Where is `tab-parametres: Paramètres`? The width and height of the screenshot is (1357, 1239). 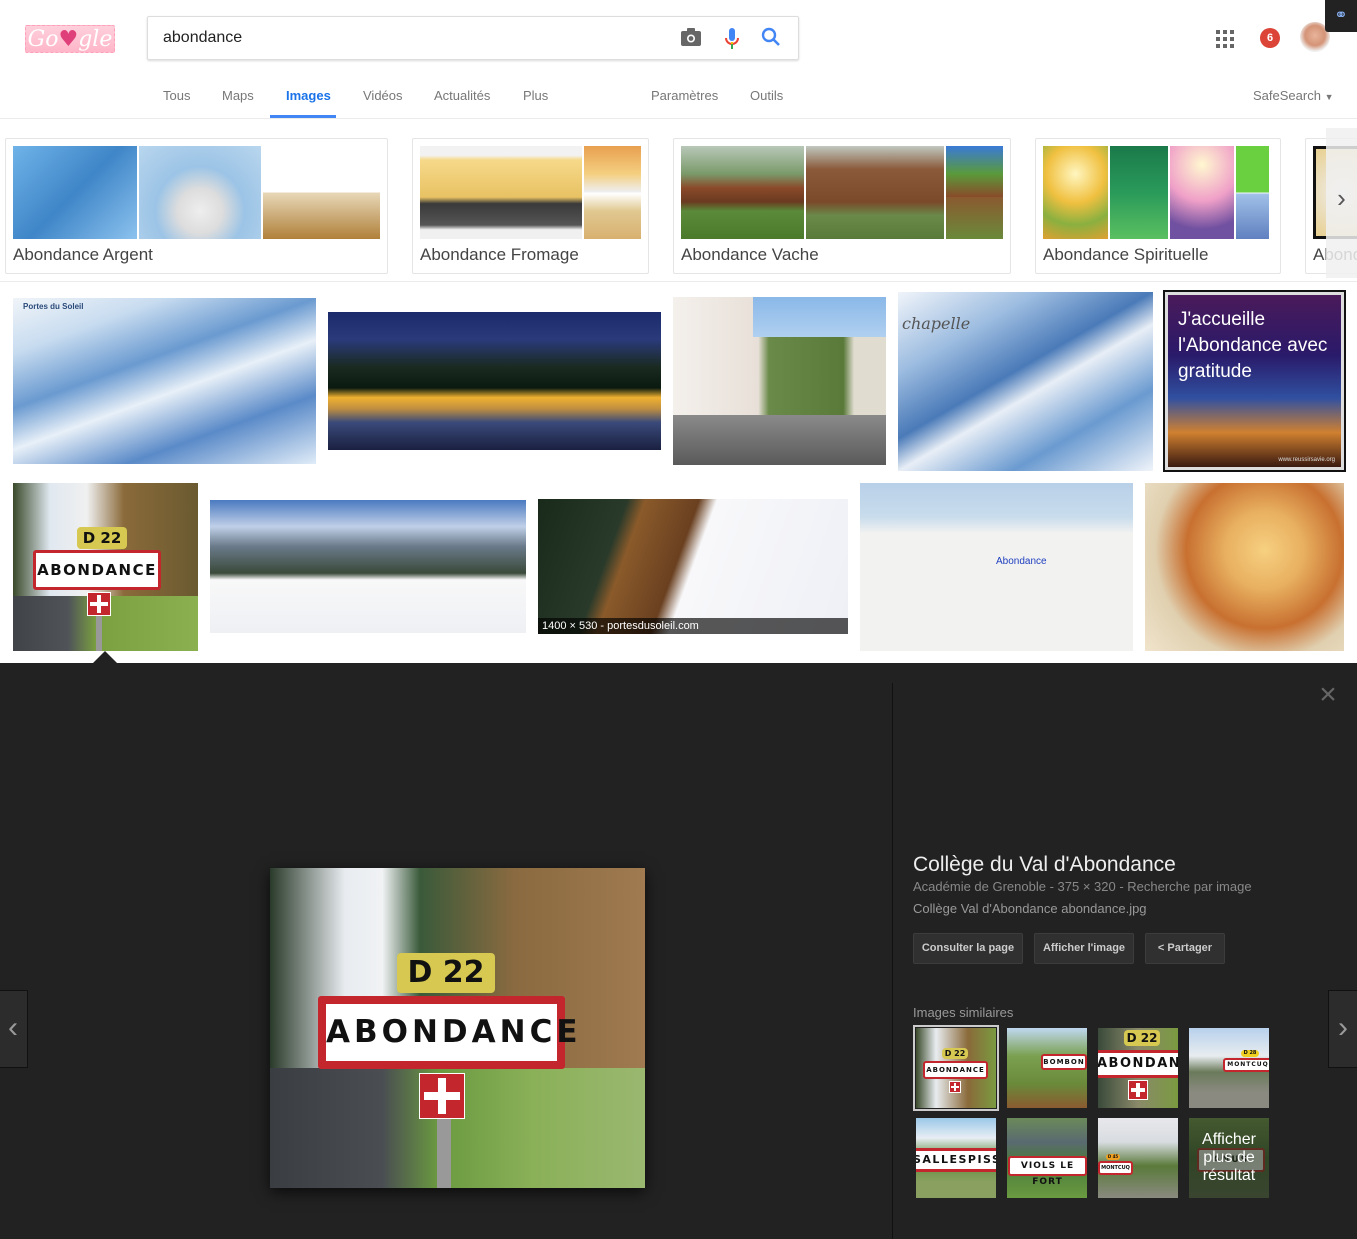
tab-parametres: Paramètres is located at coordinates (684, 95).